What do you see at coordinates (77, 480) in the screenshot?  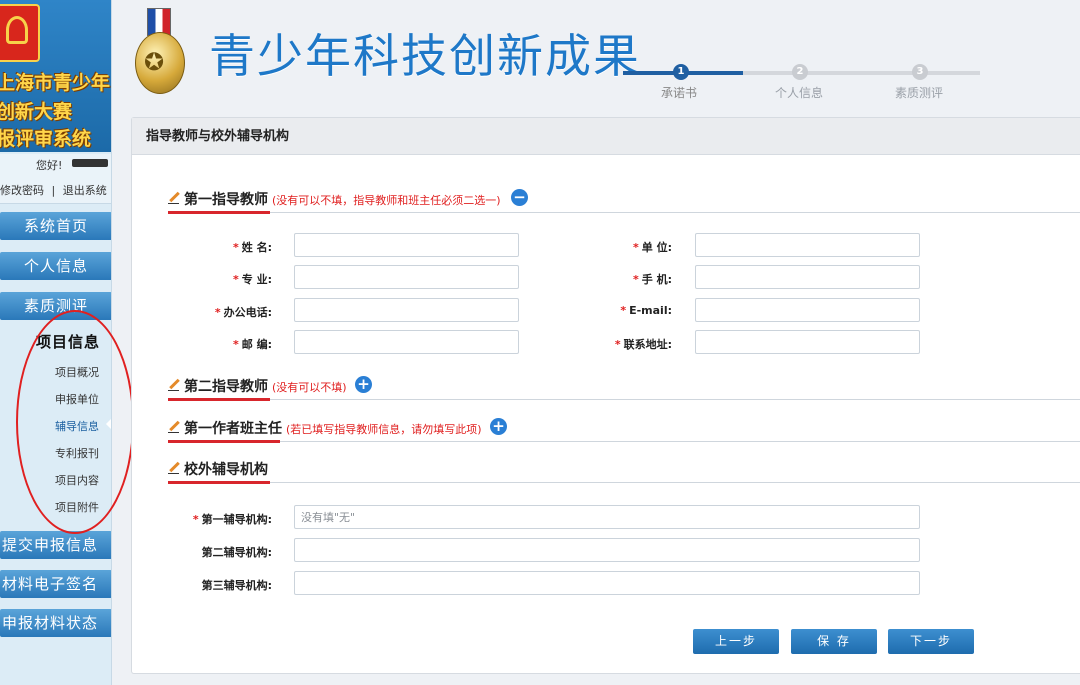 I see `subnav-project-content: 项目内容` at bounding box center [77, 480].